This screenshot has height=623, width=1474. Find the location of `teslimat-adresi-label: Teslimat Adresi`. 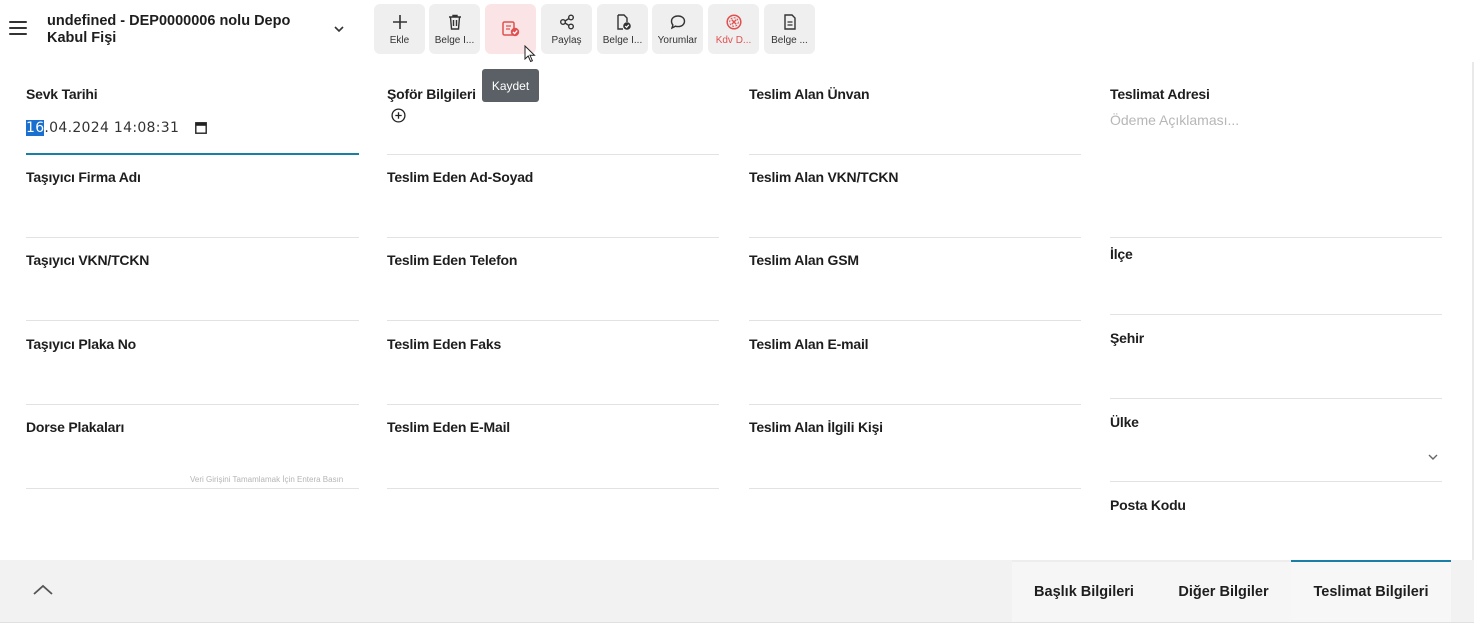

teslimat-adresi-label: Teslimat Adresi is located at coordinates (1160, 94).